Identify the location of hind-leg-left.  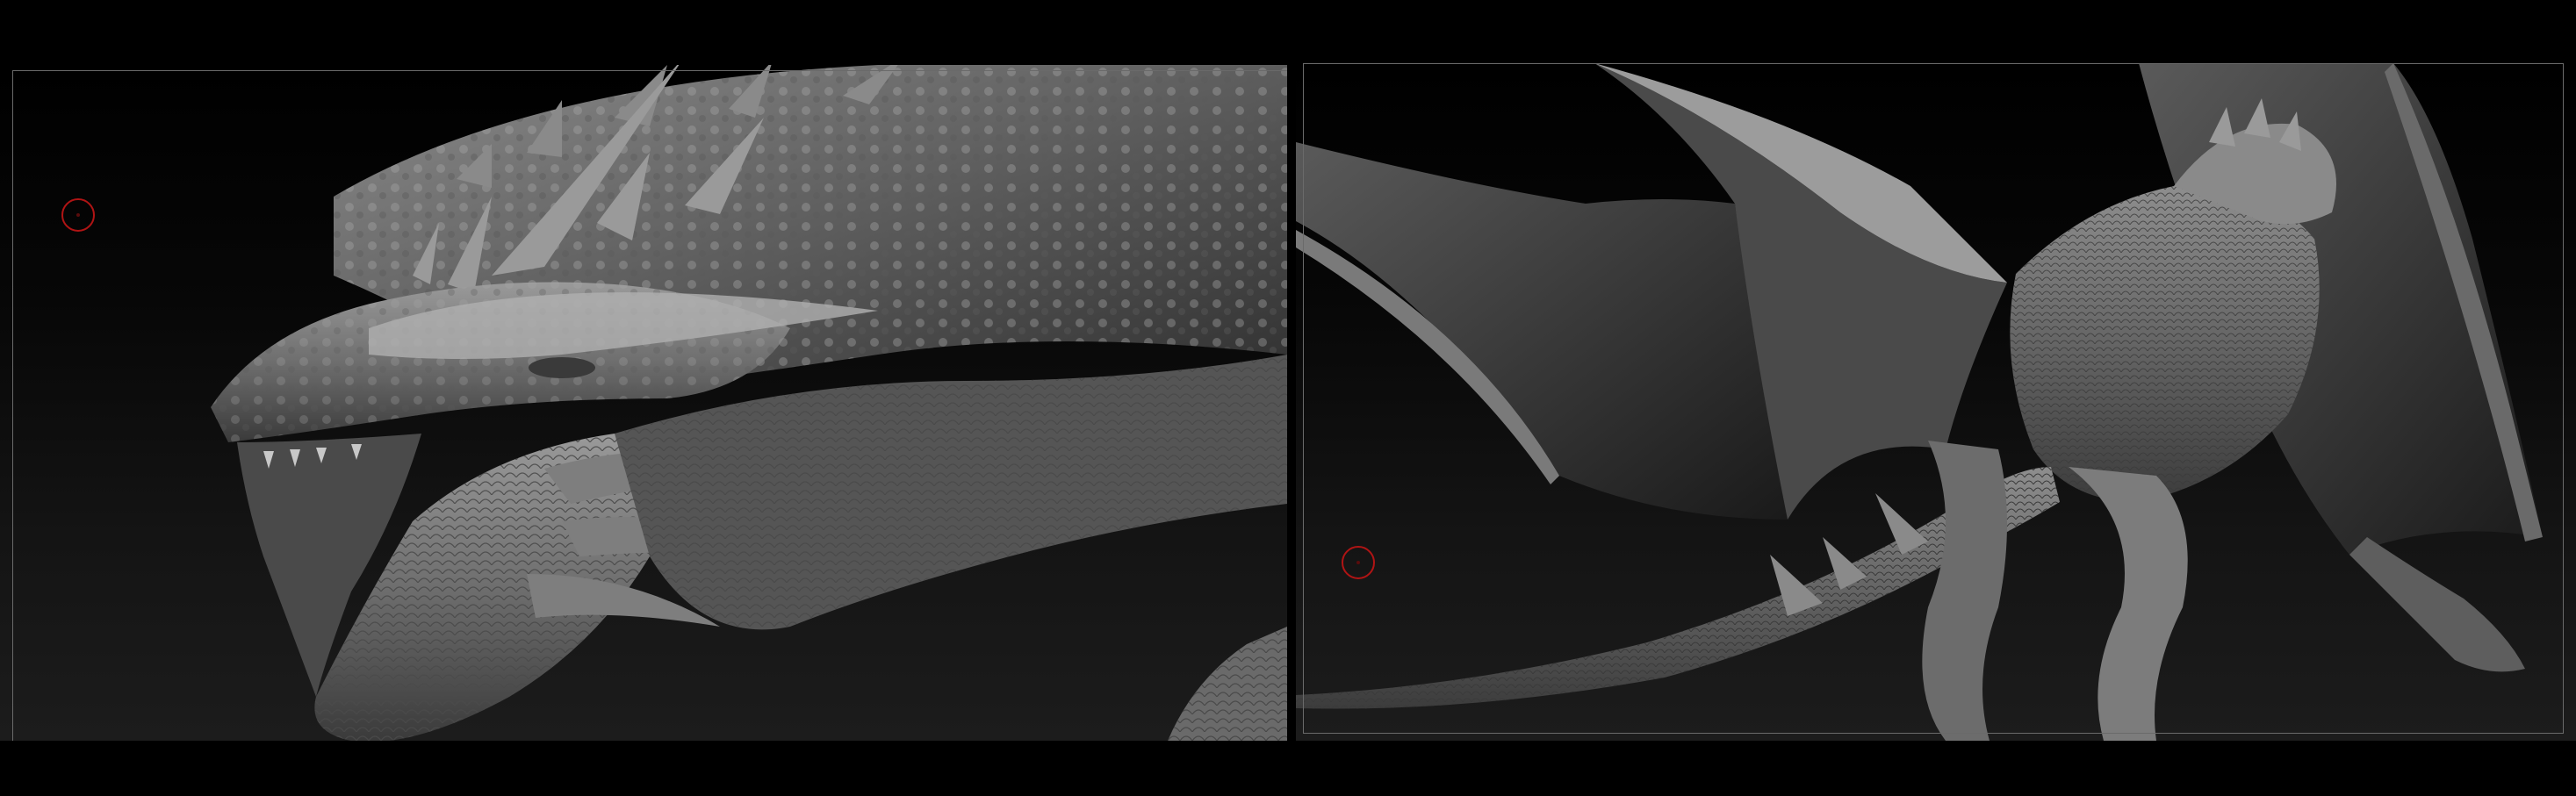
(1964, 591).